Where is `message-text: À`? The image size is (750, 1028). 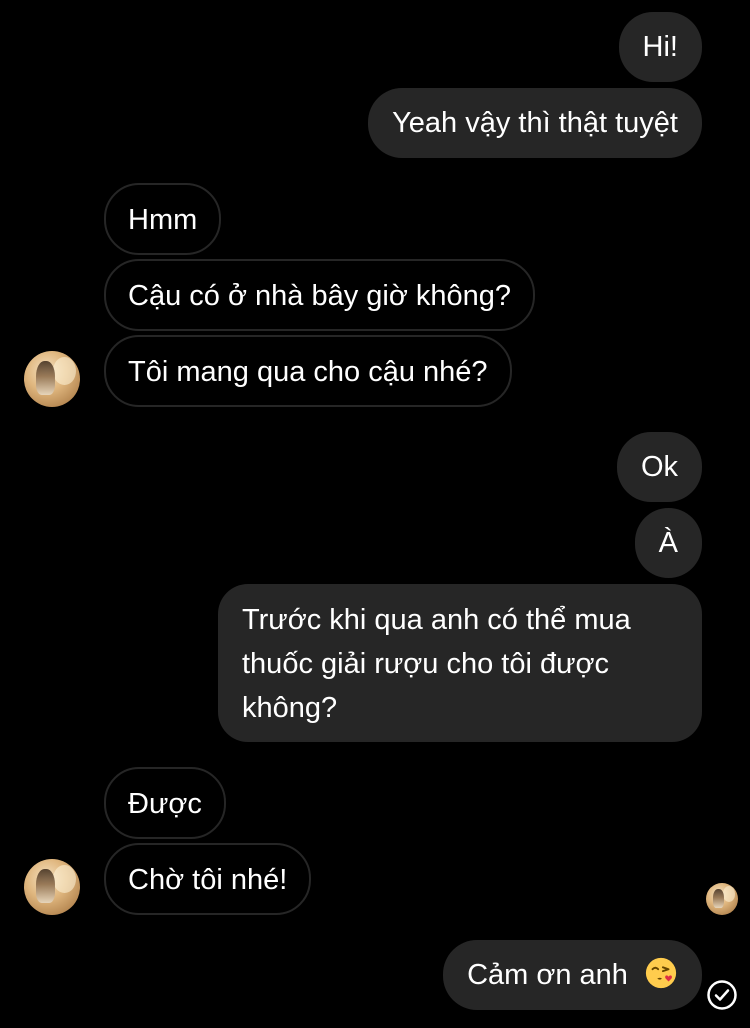
message-text: À is located at coordinates (668, 543).